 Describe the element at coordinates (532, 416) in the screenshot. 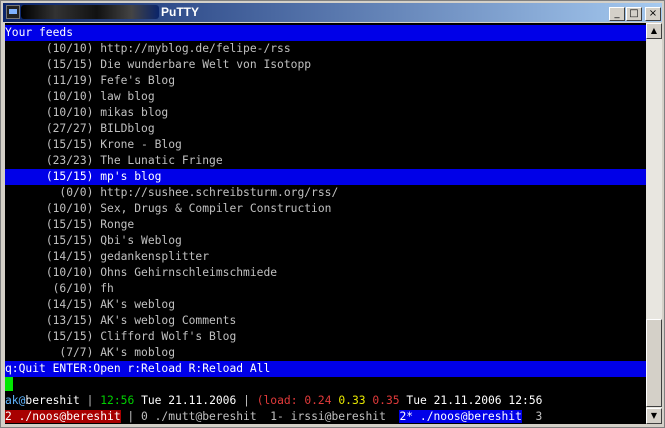

I see `screen-tab: 3` at that location.